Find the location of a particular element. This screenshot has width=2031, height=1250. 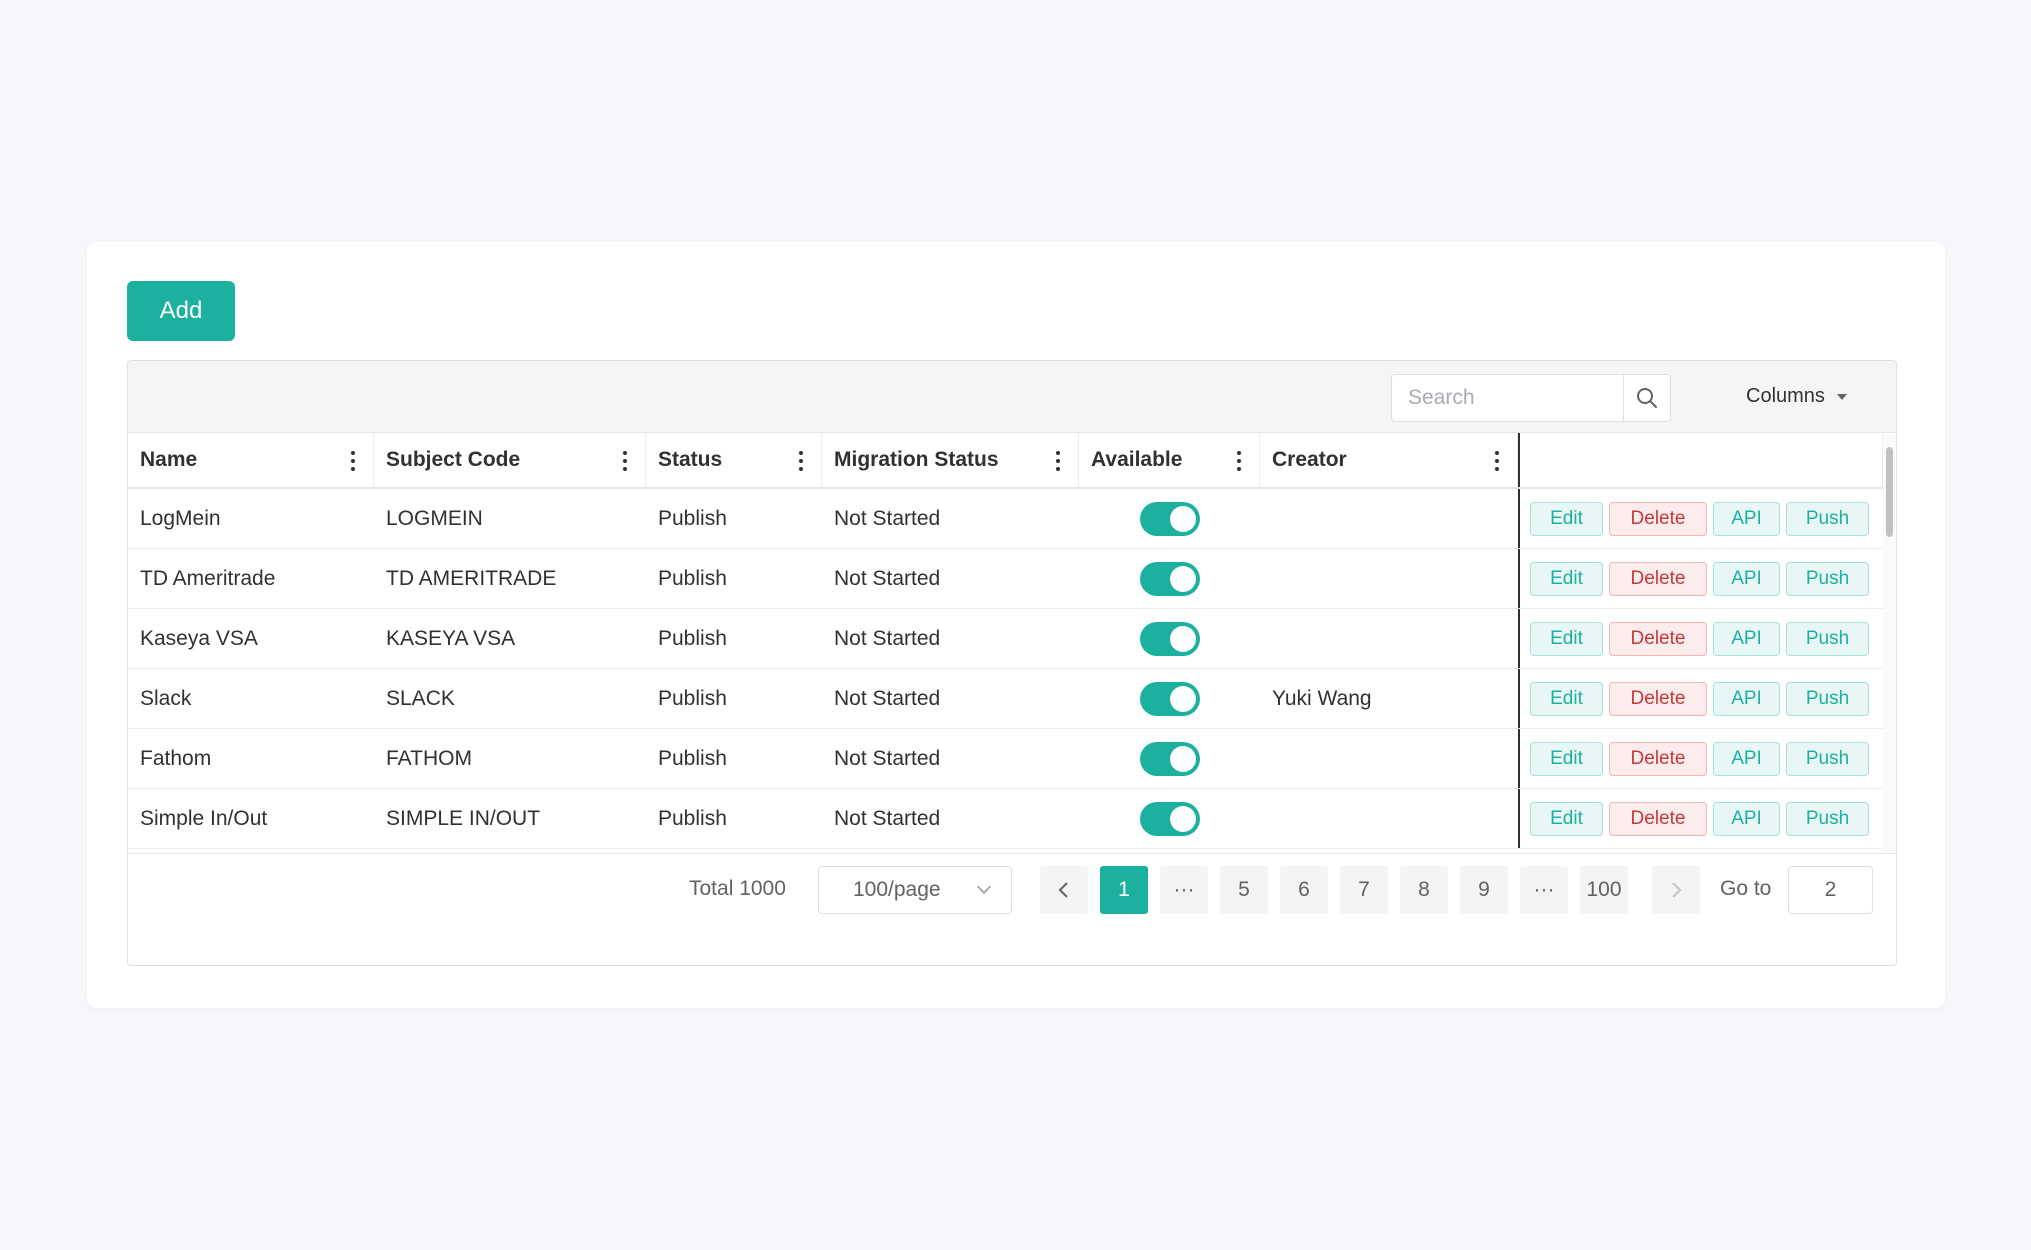

column-header-available: Available is located at coordinates (1169, 460).